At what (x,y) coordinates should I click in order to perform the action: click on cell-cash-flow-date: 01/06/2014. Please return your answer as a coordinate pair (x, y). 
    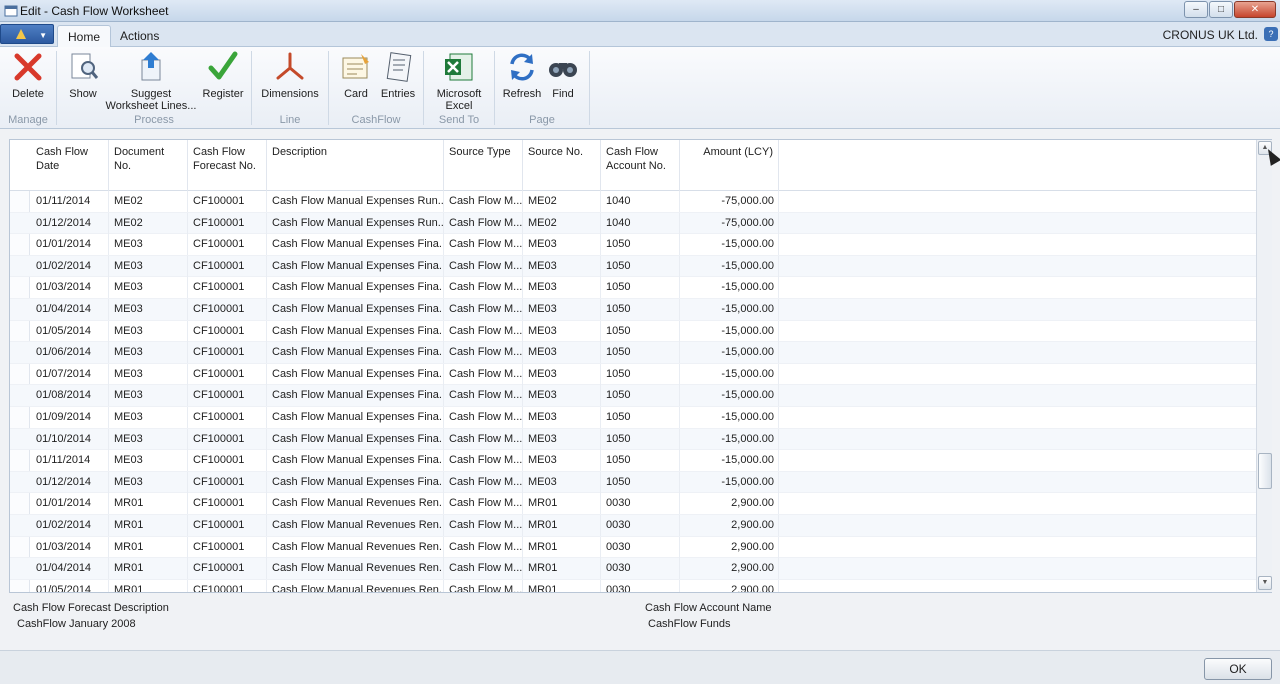
    Looking at the image, I should click on (71, 353).